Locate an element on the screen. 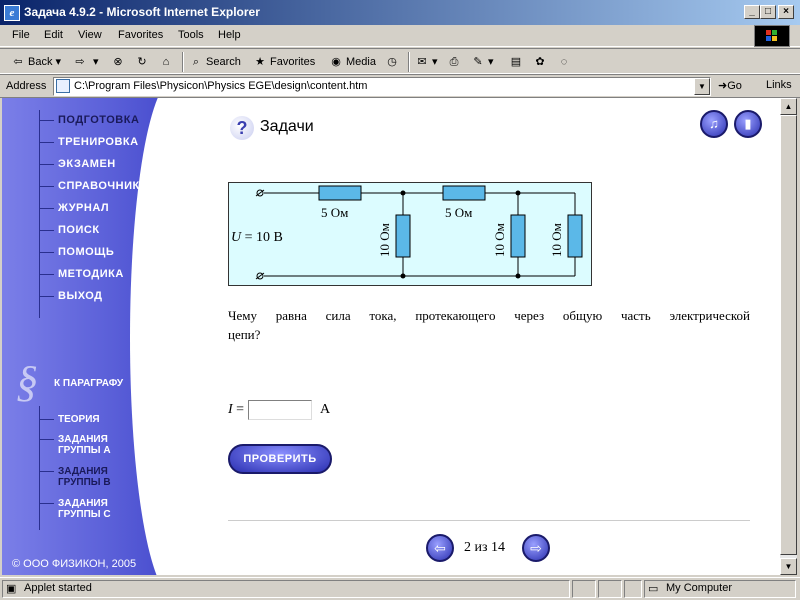 This screenshot has width=800, height=600. book-button: ▮ is located at coordinates (748, 124).